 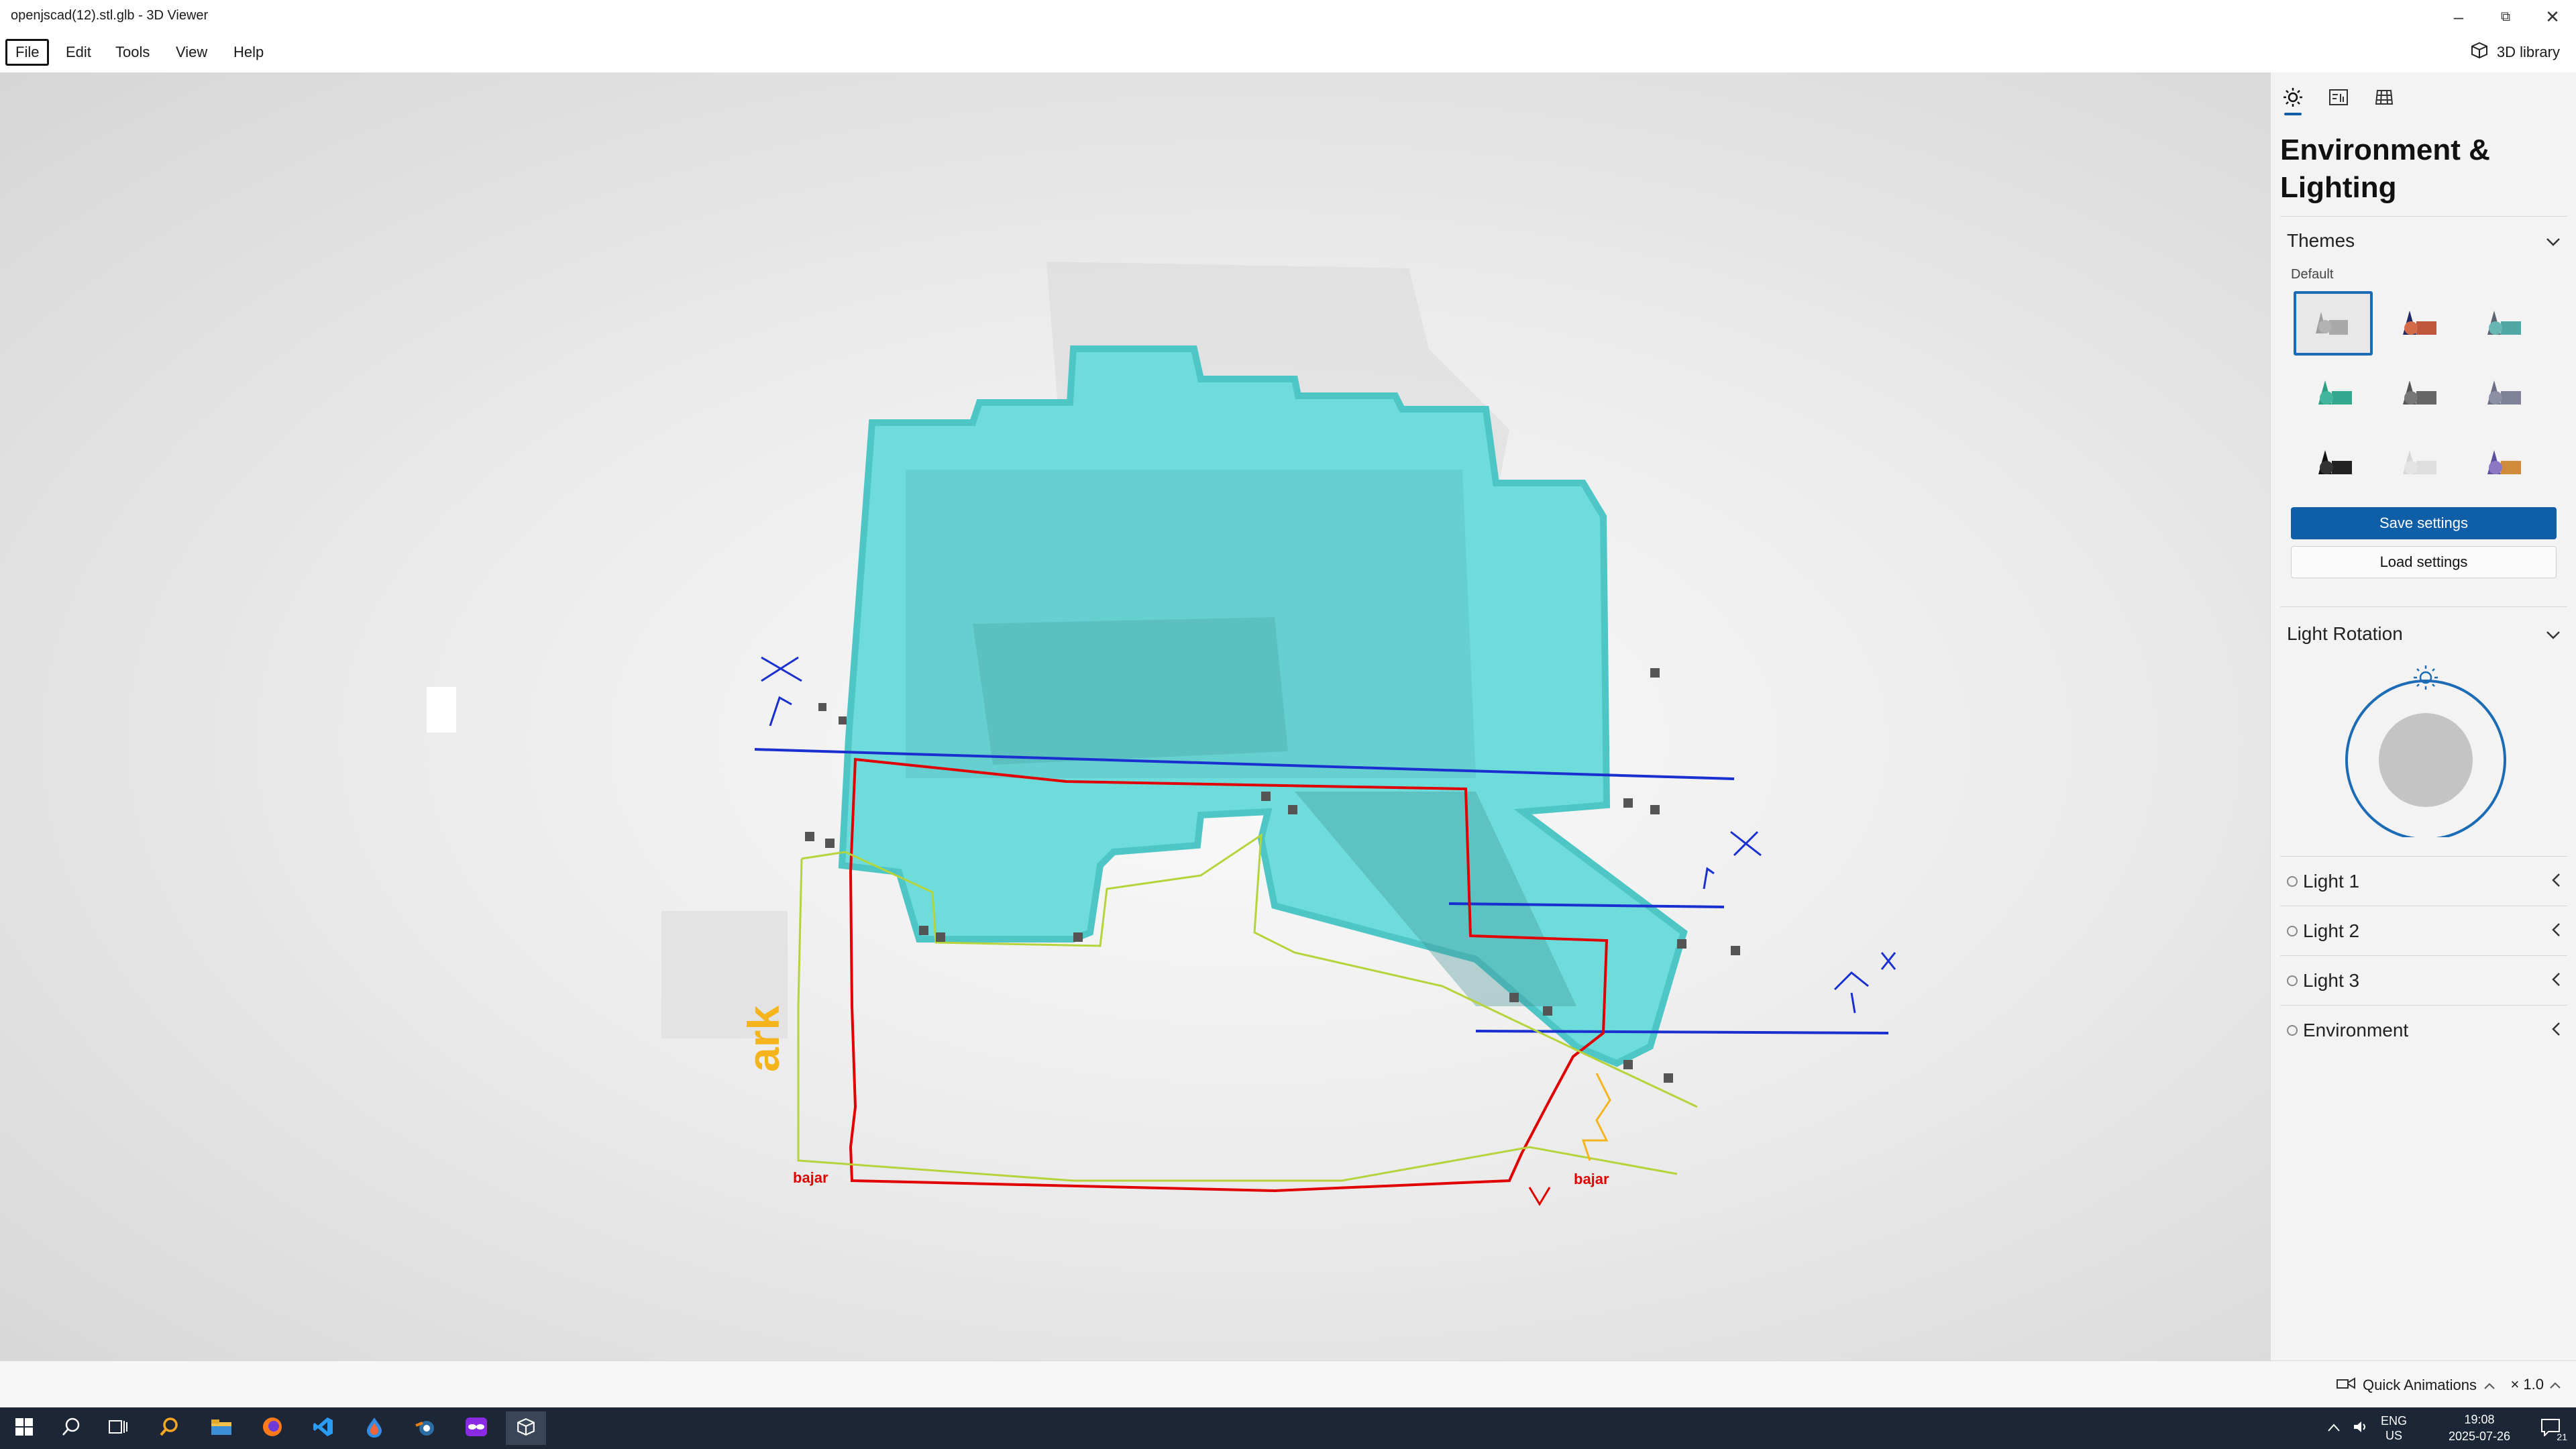 What do you see at coordinates (2356, 1029) in the screenshot?
I see `environment-label: Environment` at bounding box center [2356, 1029].